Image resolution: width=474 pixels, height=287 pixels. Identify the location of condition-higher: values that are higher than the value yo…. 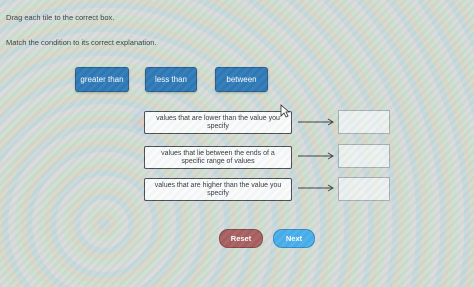
(218, 189).